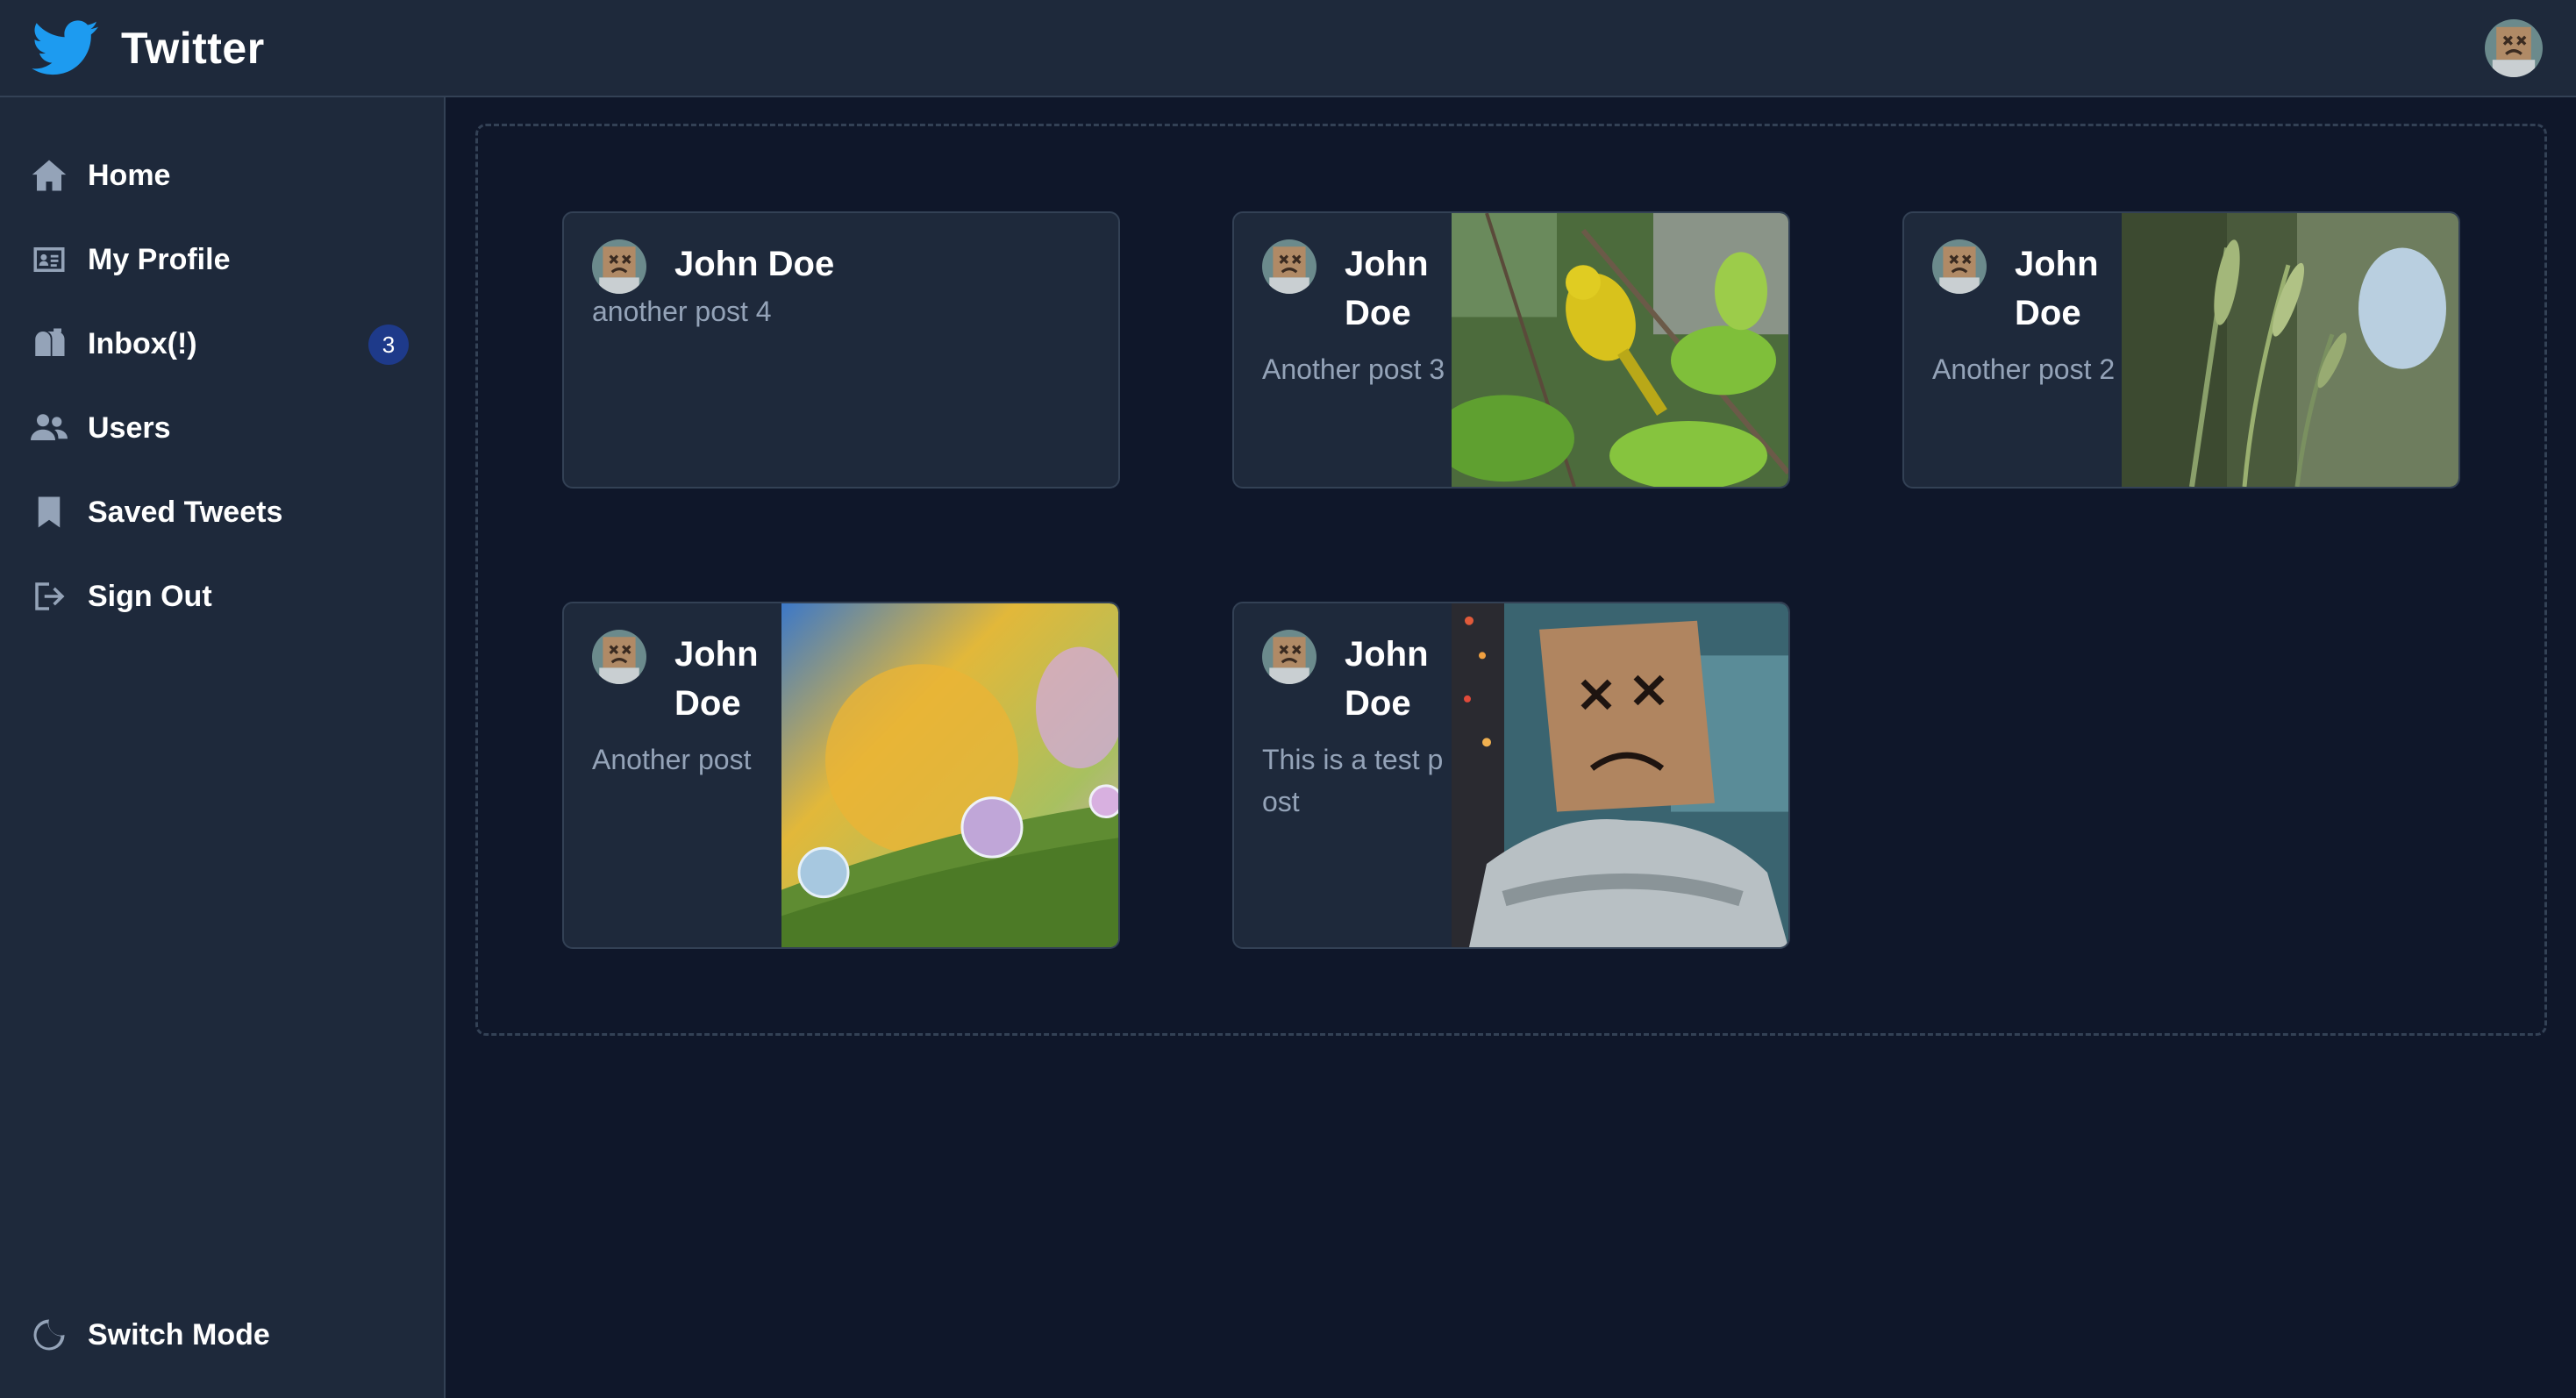 This screenshot has height=1398, width=2576. I want to click on post-text: Another post, so click(672, 759).